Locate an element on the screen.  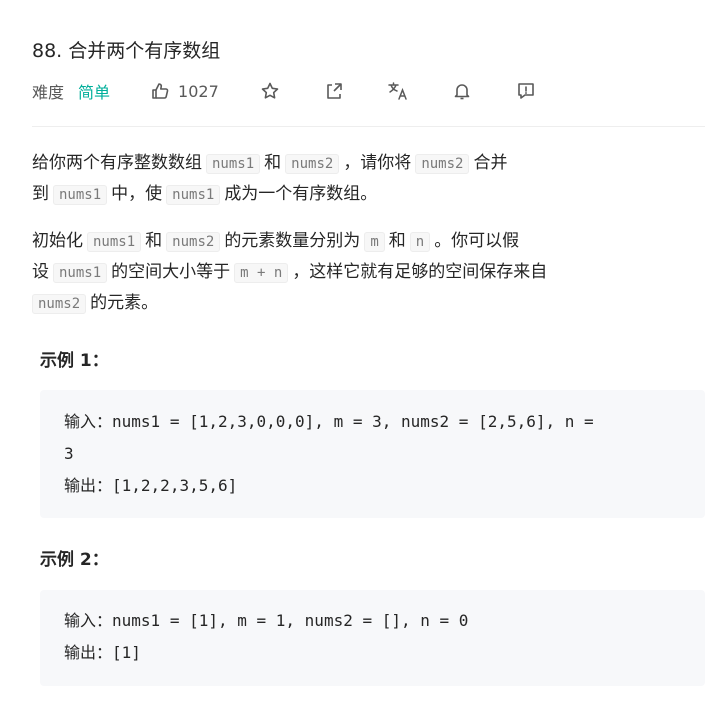
example-1-input-cont: 3 is located at coordinates (69, 453).